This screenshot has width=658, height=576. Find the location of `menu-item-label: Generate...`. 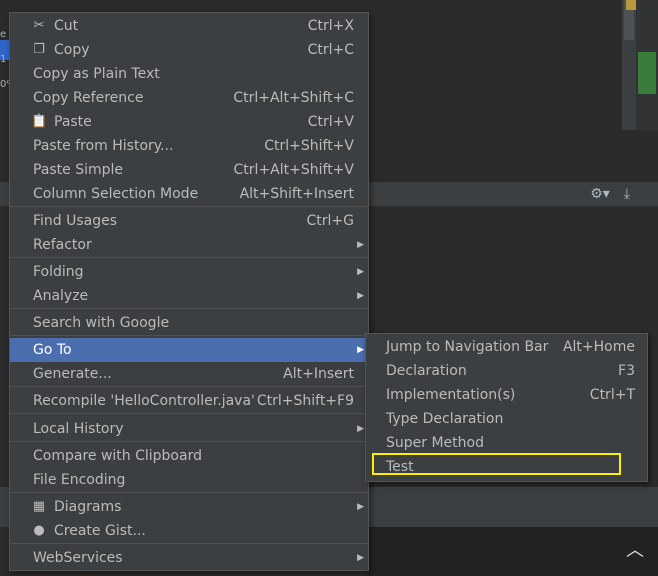

menu-item-label: Generate... is located at coordinates (72, 374).